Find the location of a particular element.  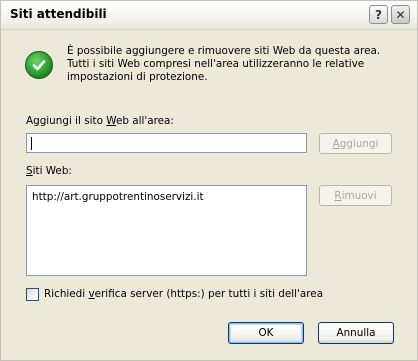

ok-button: OK is located at coordinates (266, 333).